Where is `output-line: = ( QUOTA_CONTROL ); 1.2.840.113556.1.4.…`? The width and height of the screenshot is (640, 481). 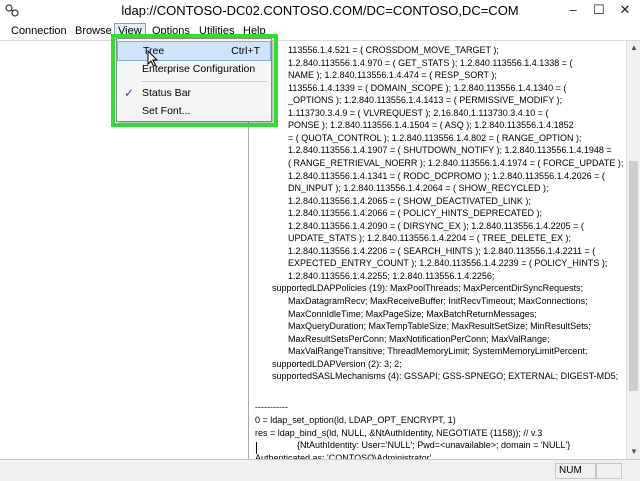 output-line: = ( QUOTA_CONTROL ); 1.2.840.113556.1.4.… is located at coordinates (435, 137).